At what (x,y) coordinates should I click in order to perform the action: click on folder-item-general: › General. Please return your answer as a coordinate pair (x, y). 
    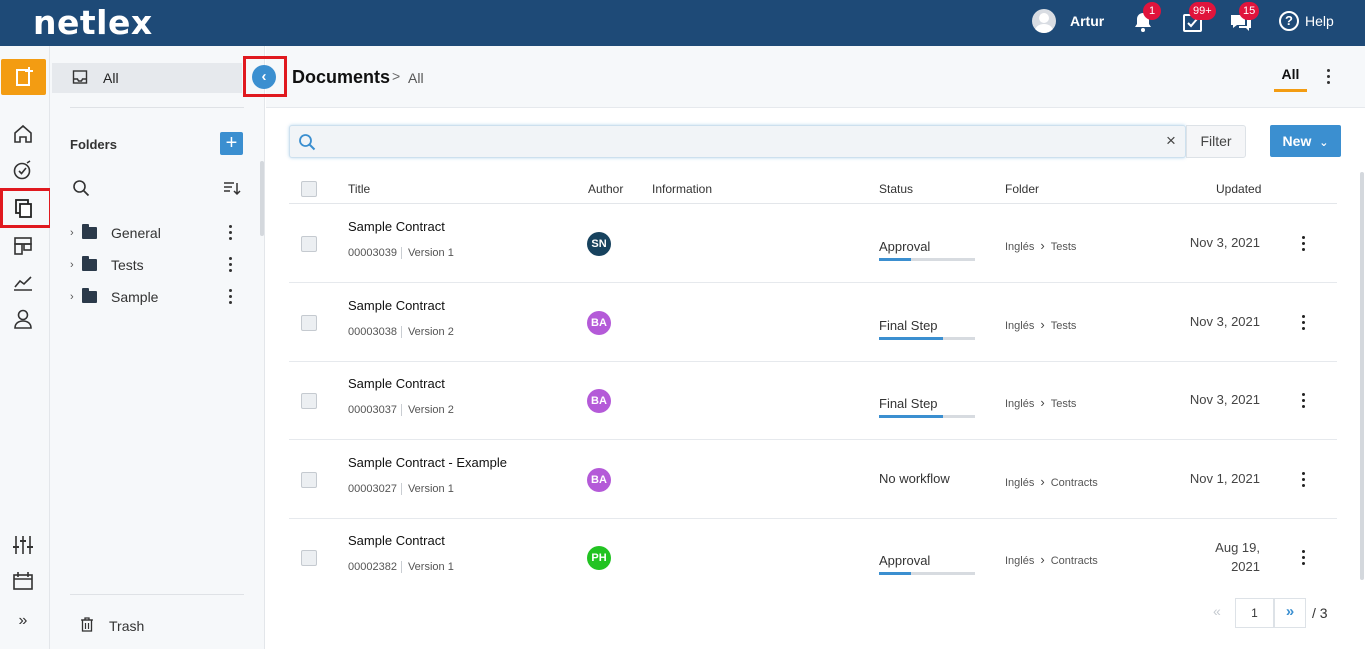
    Looking at the image, I should click on (155, 233).